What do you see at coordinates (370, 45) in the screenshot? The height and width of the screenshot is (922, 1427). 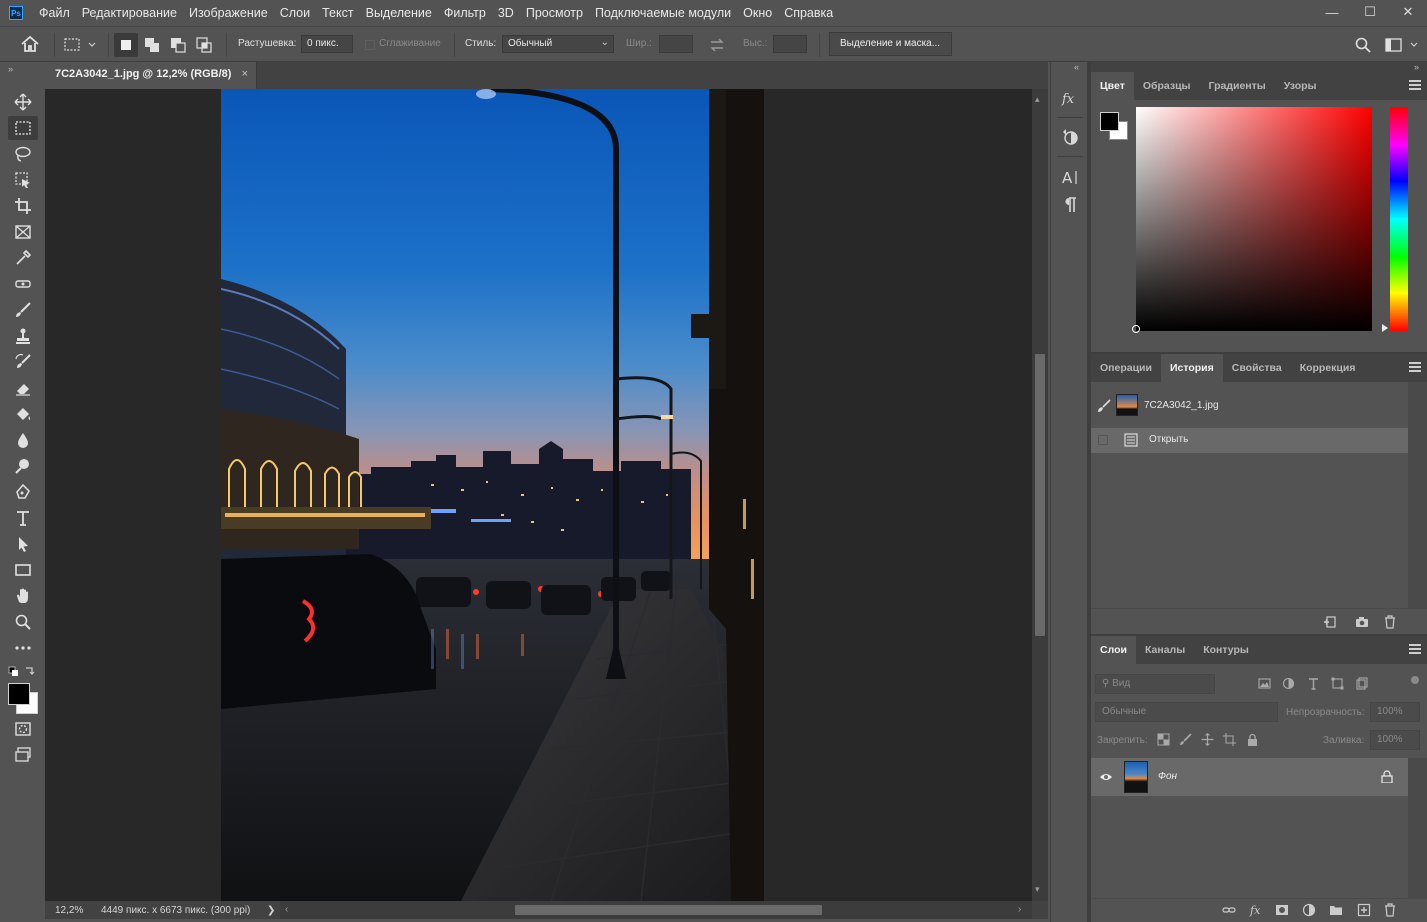 I see `antialias-checkbox` at bounding box center [370, 45].